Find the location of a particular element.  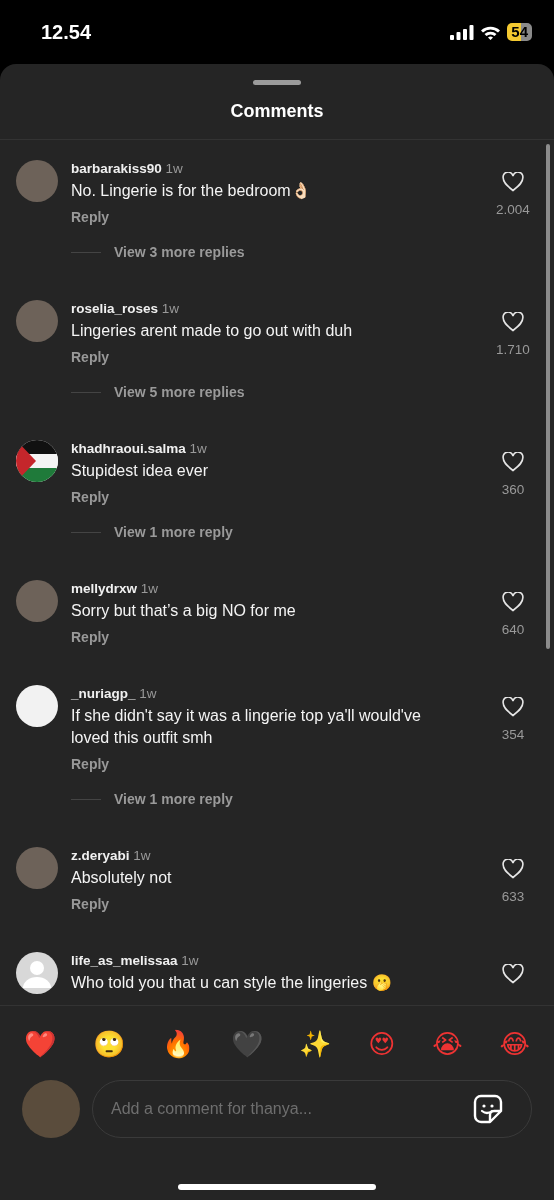

username: roselia_roses is located at coordinates (115, 308).